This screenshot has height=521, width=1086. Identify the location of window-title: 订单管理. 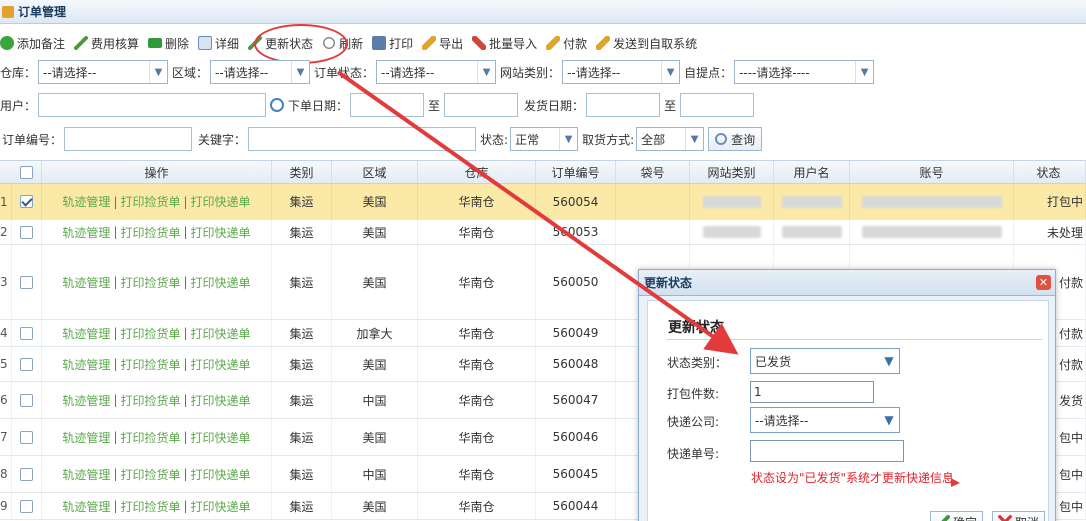
(42, 12).